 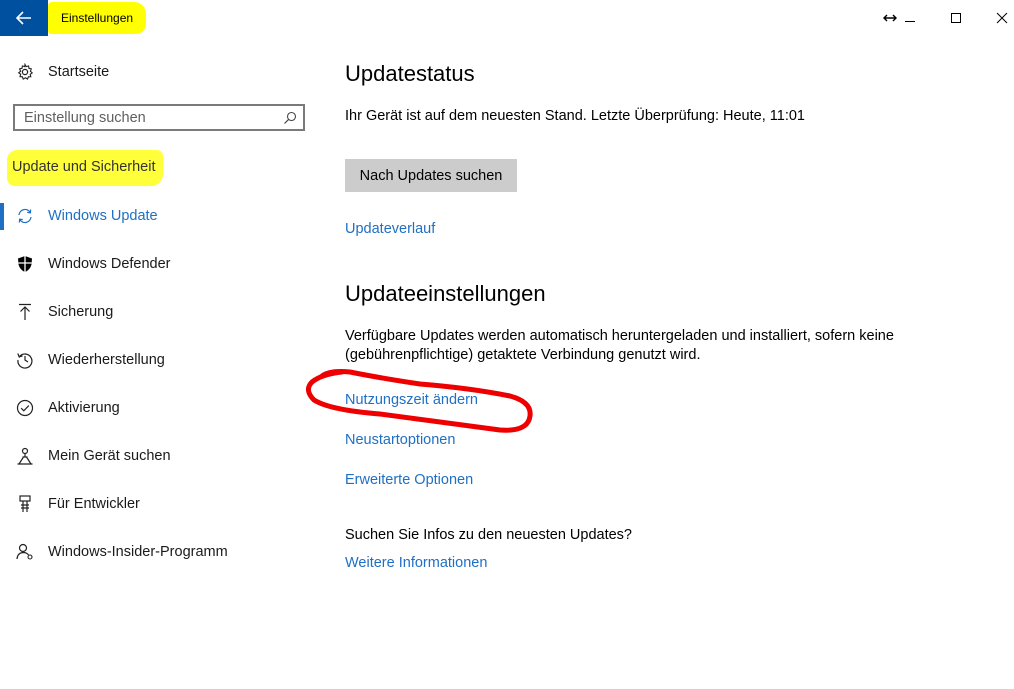 I want to click on title-bar: Einstellungen, so click(x=507, y=18).